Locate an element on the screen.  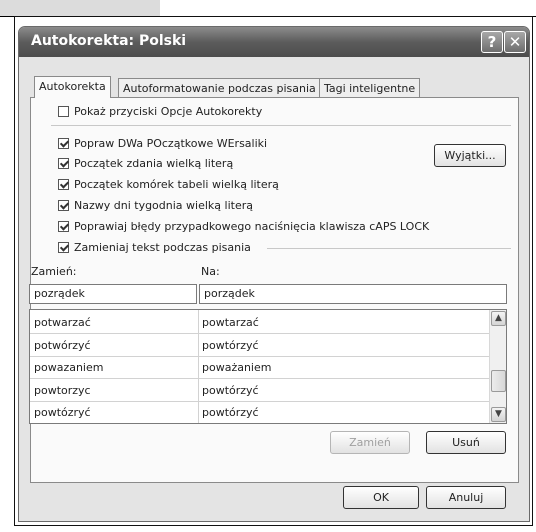
list-scrollbar: ▲ ▼ is located at coordinates (497, 366).